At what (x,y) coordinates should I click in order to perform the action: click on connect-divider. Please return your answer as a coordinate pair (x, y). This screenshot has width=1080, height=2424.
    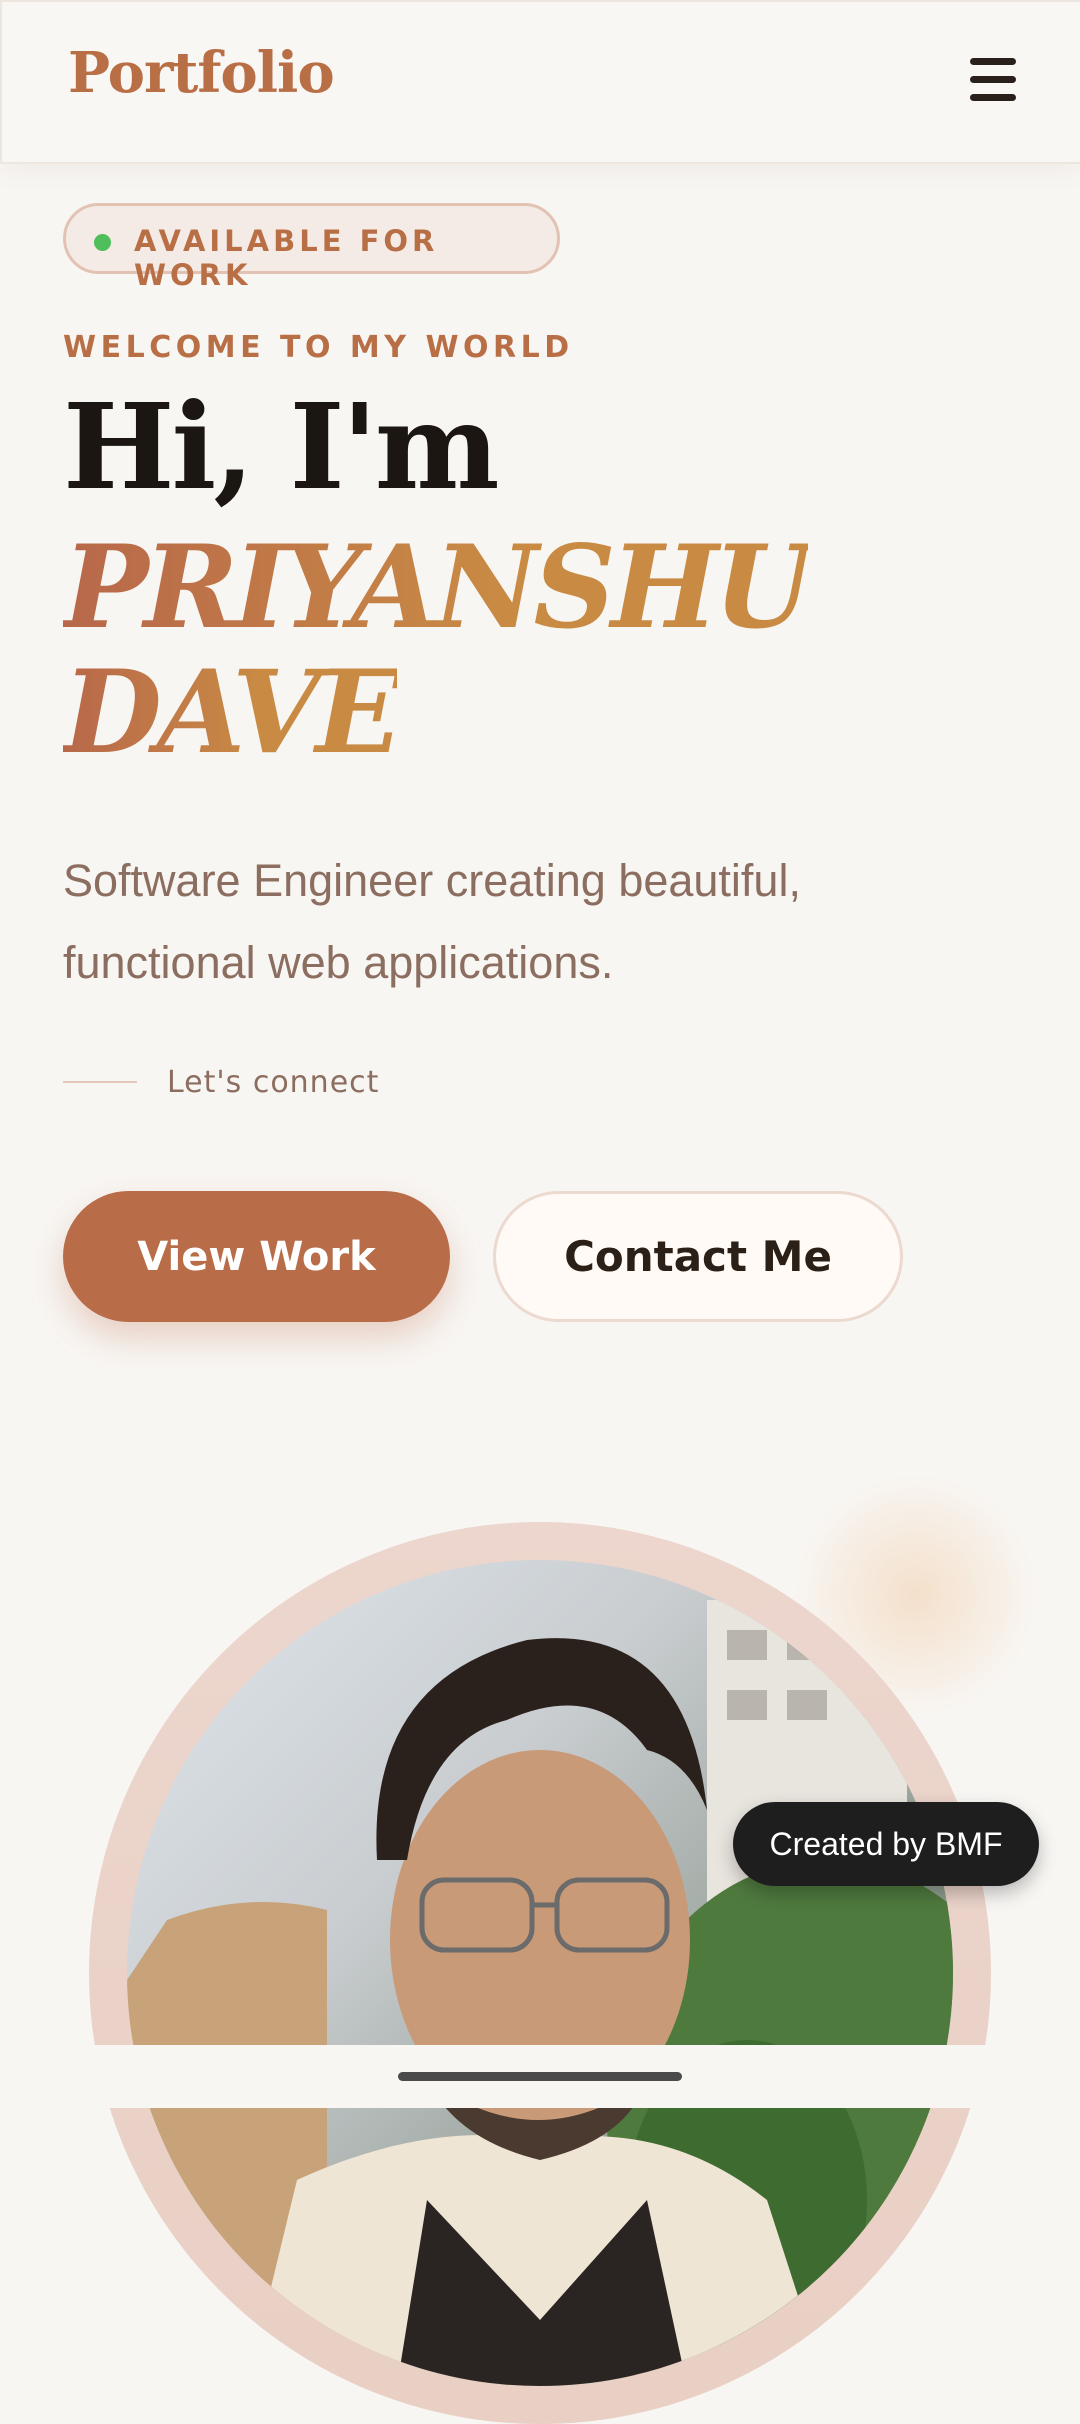
    Looking at the image, I should click on (100, 1082).